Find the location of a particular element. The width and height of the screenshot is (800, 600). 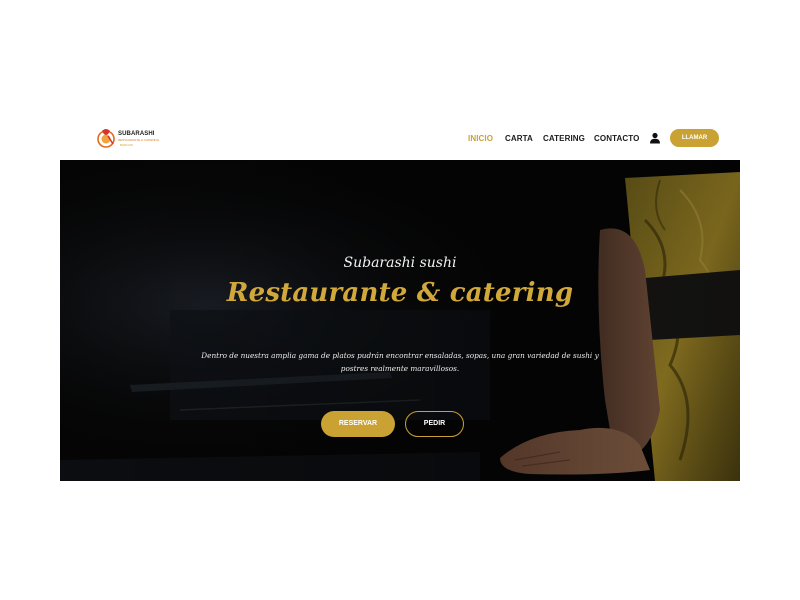

nav-item-catering: CATERING is located at coordinates (564, 138).